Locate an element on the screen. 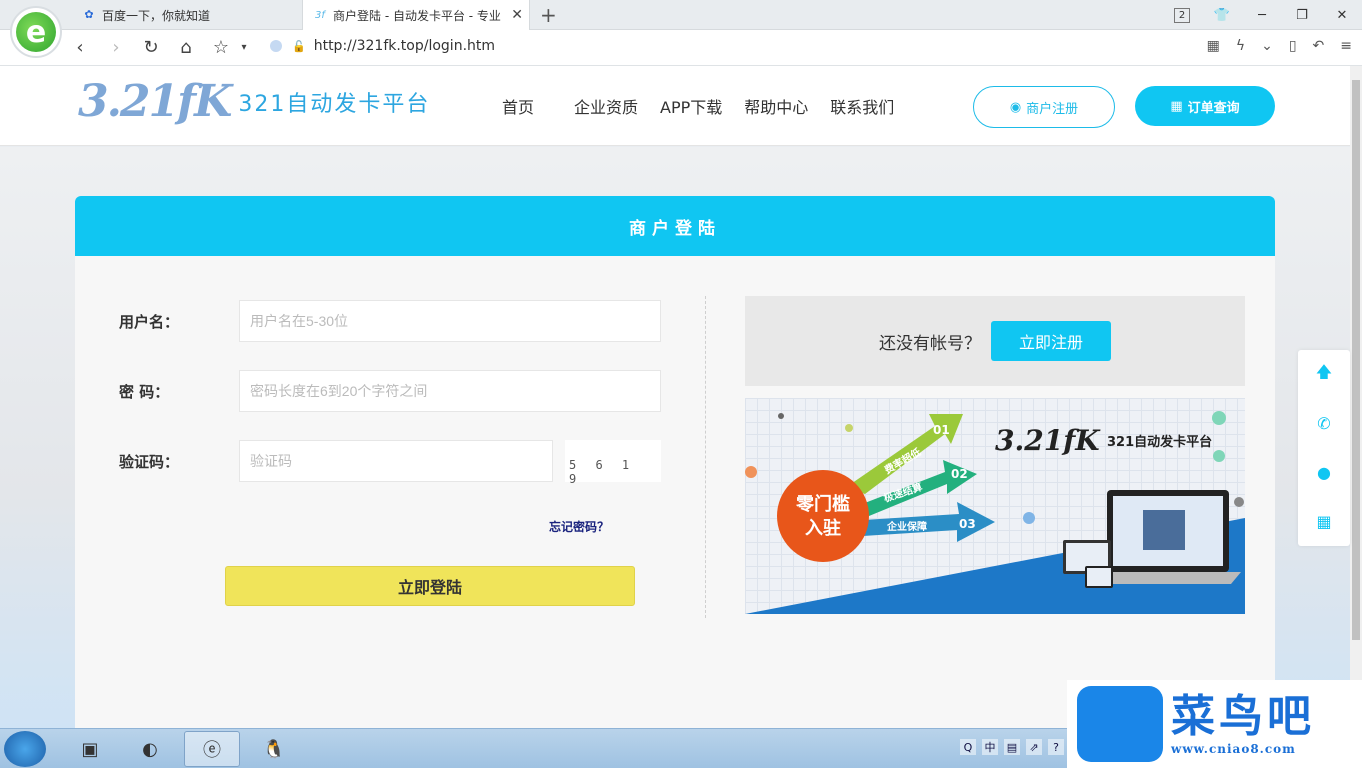 This screenshot has width=1362, height=768. main-nav: 首页 企业资质 APP下载 帮助中心 联系我们 is located at coordinates (703, 106).